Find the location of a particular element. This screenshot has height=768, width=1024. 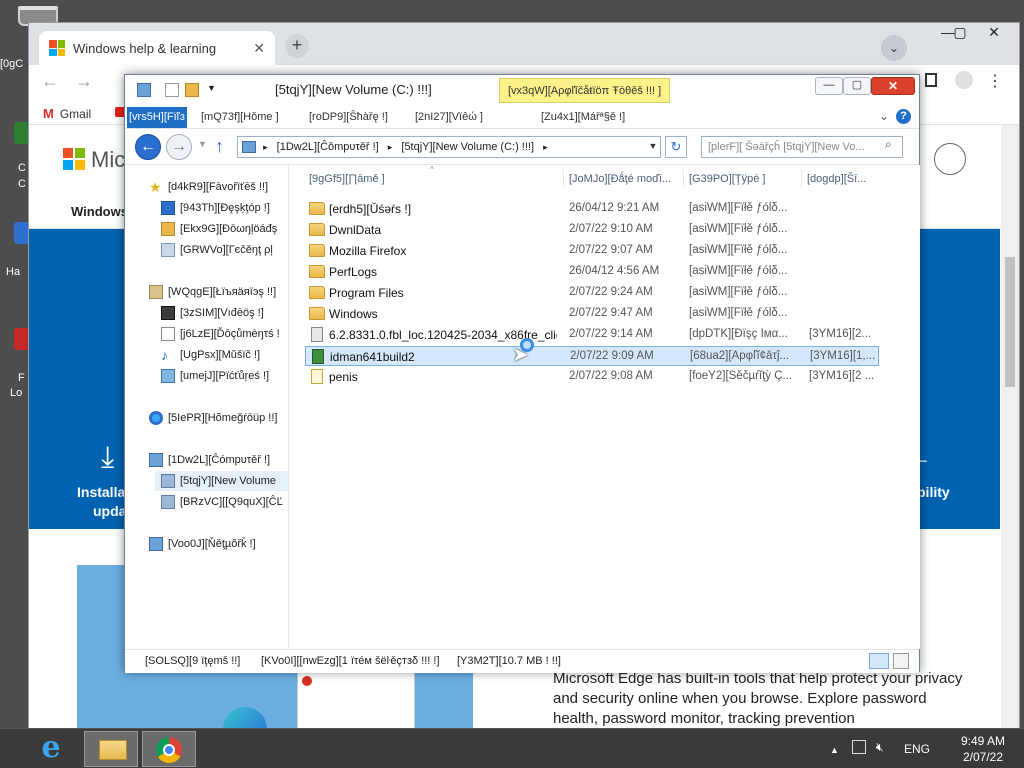

up-arrow-icon: ↑ is located at coordinates (219, 146).